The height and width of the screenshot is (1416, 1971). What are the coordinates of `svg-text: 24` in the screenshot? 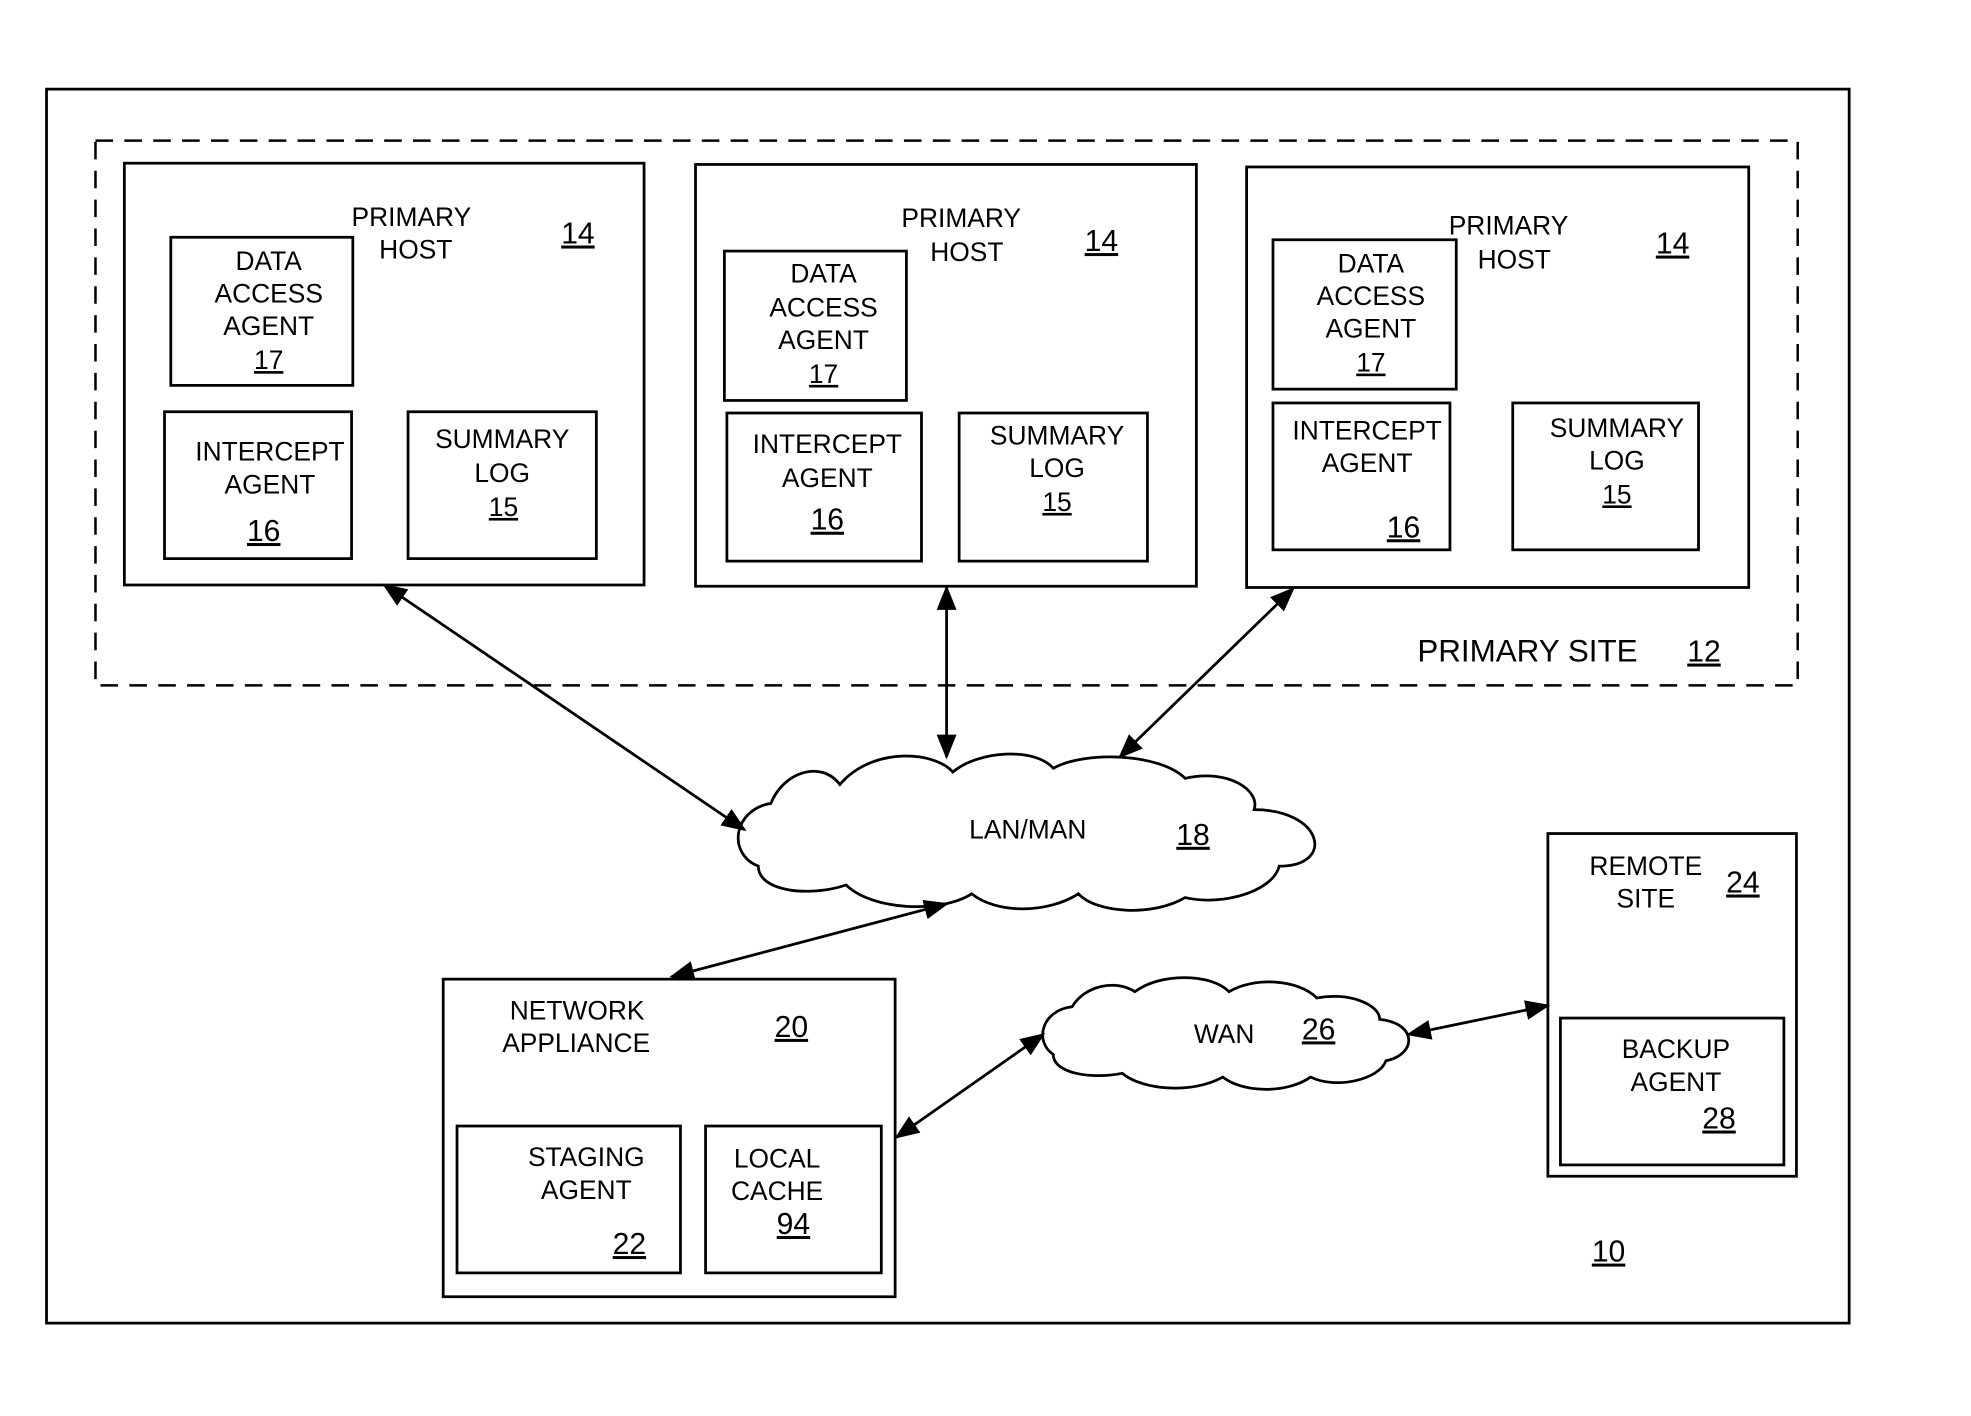 It's located at (1743, 883).